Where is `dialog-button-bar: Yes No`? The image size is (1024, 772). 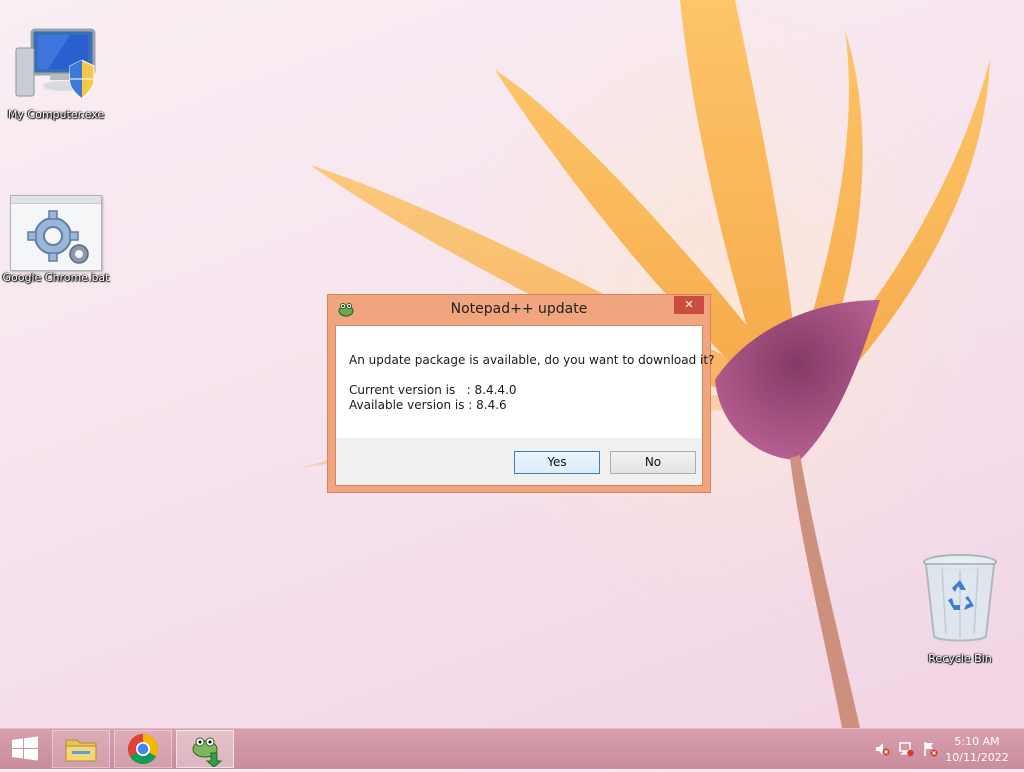 dialog-button-bar: Yes No is located at coordinates (519, 461).